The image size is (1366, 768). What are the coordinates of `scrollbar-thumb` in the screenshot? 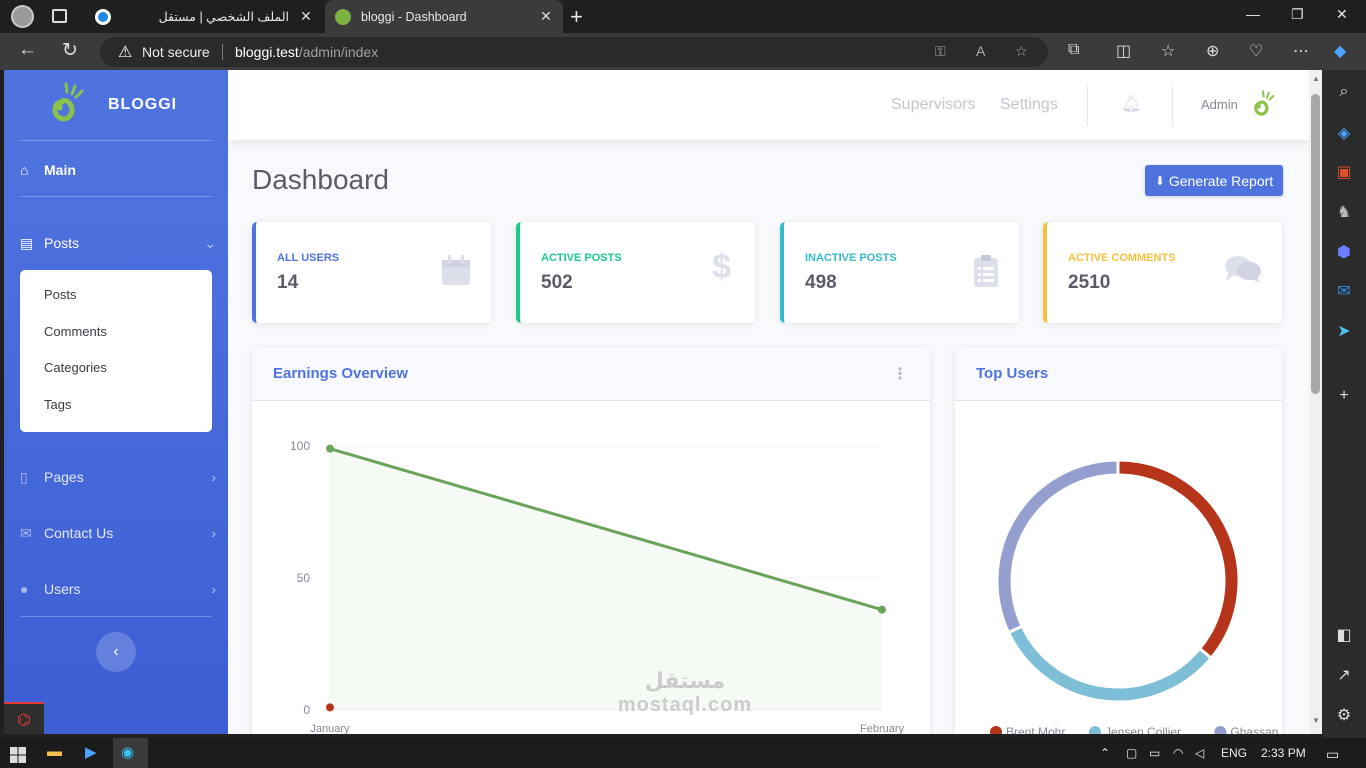 It's located at (1315, 244).